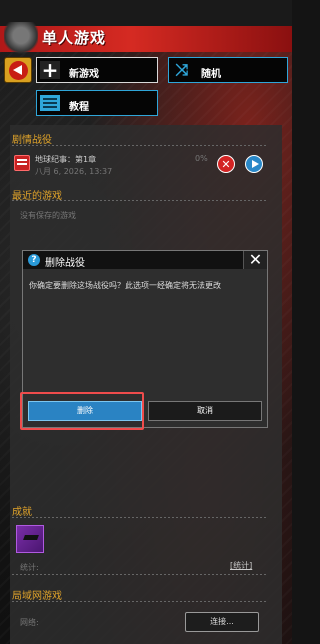  Describe the element at coordinates (211, 74) in the screenshot. I see `random-label: 随机` at that location.